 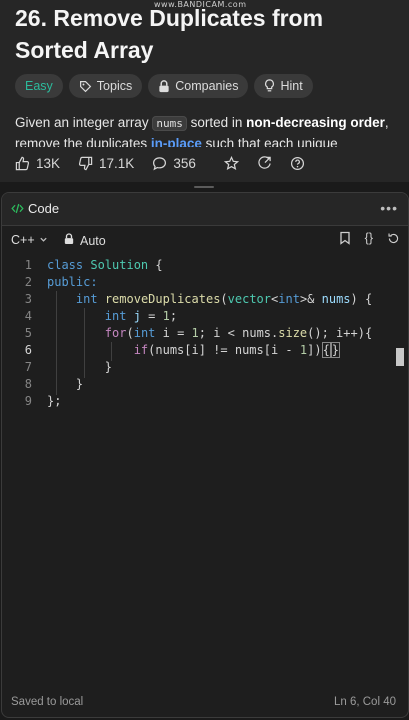 I want to click on language-selector: C++, so click(x=29, y=240).